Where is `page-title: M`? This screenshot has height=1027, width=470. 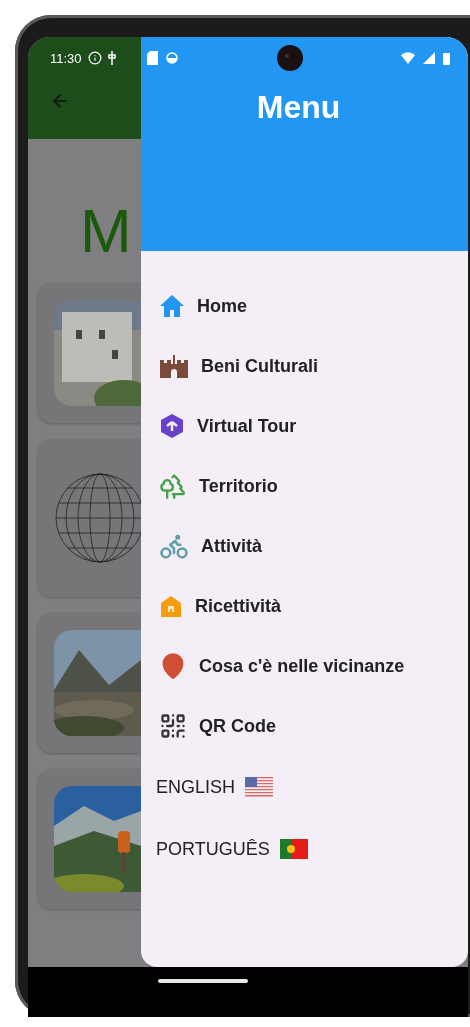
page-title: M is located at coordinates (106, 231).